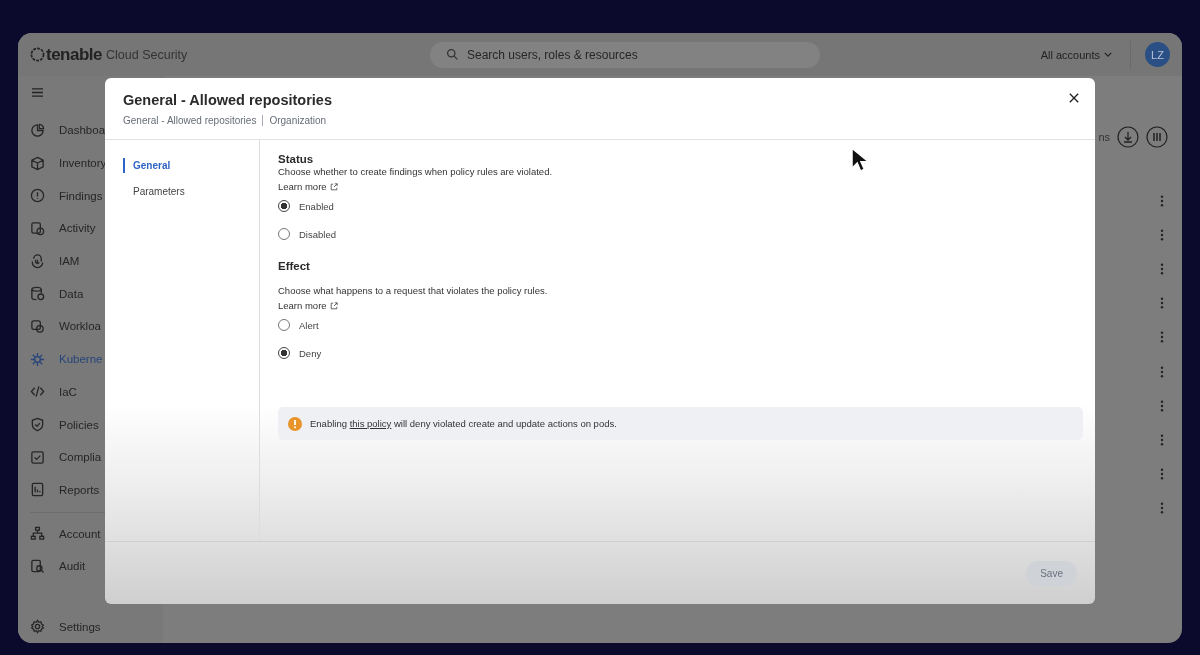 Image resolution: width=1200 pixels, height=655 pixels. Describe the element at coordinates (298, 120) in the screenshot. I see `breadcrumb-item: Organization` at that location.